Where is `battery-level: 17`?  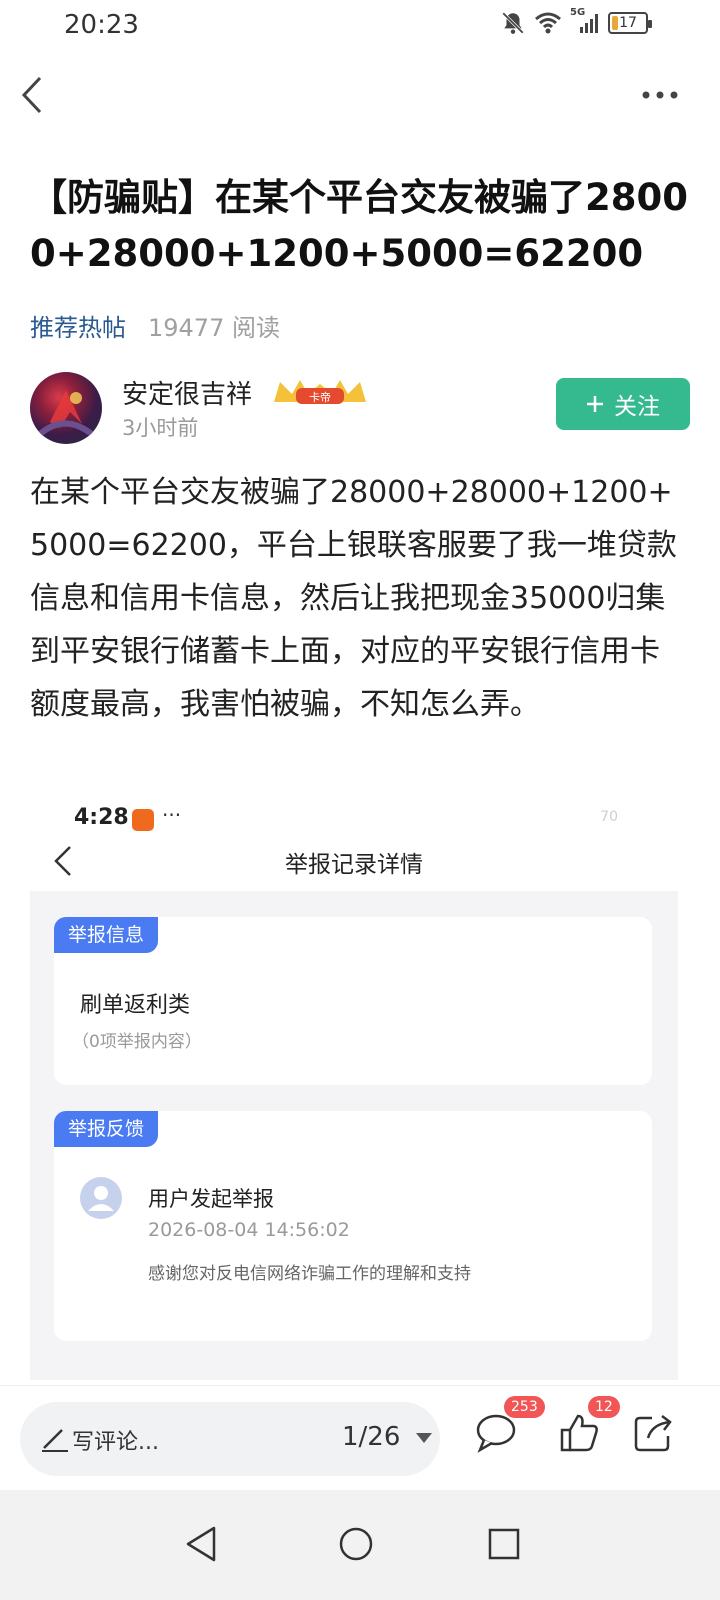 battery-level: 17 is located at coordinates (628, 23).